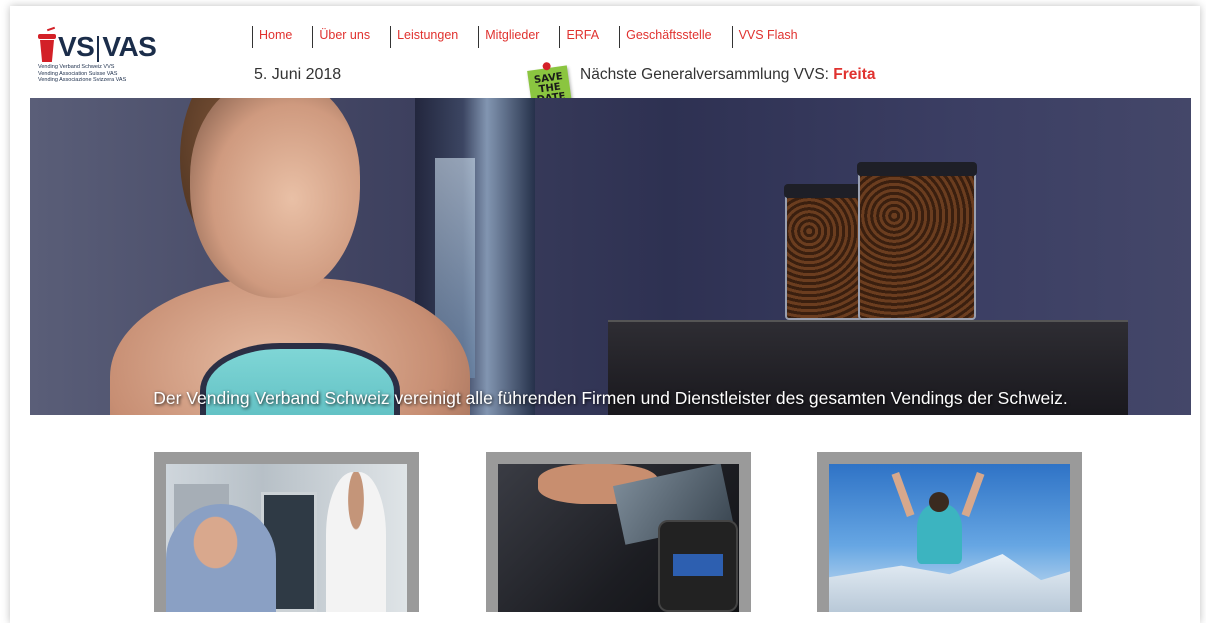 The image size is (1206, 623). Describe the element at coordinates (129, 46) in the screenshot. I see `logo-text-right: VAS` at that location.